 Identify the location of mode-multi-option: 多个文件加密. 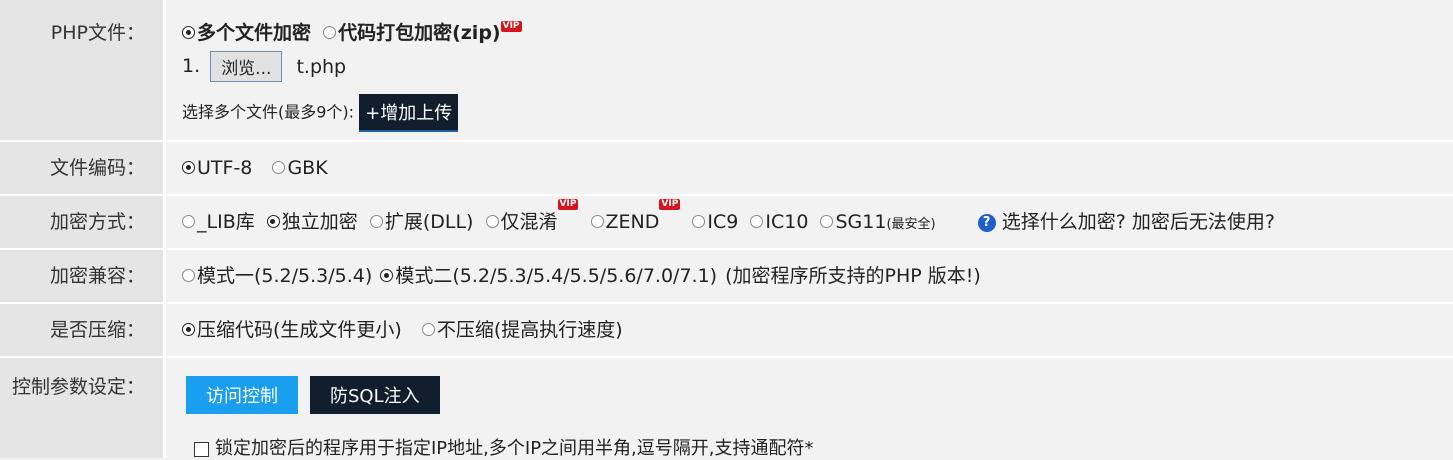
(246, 31).